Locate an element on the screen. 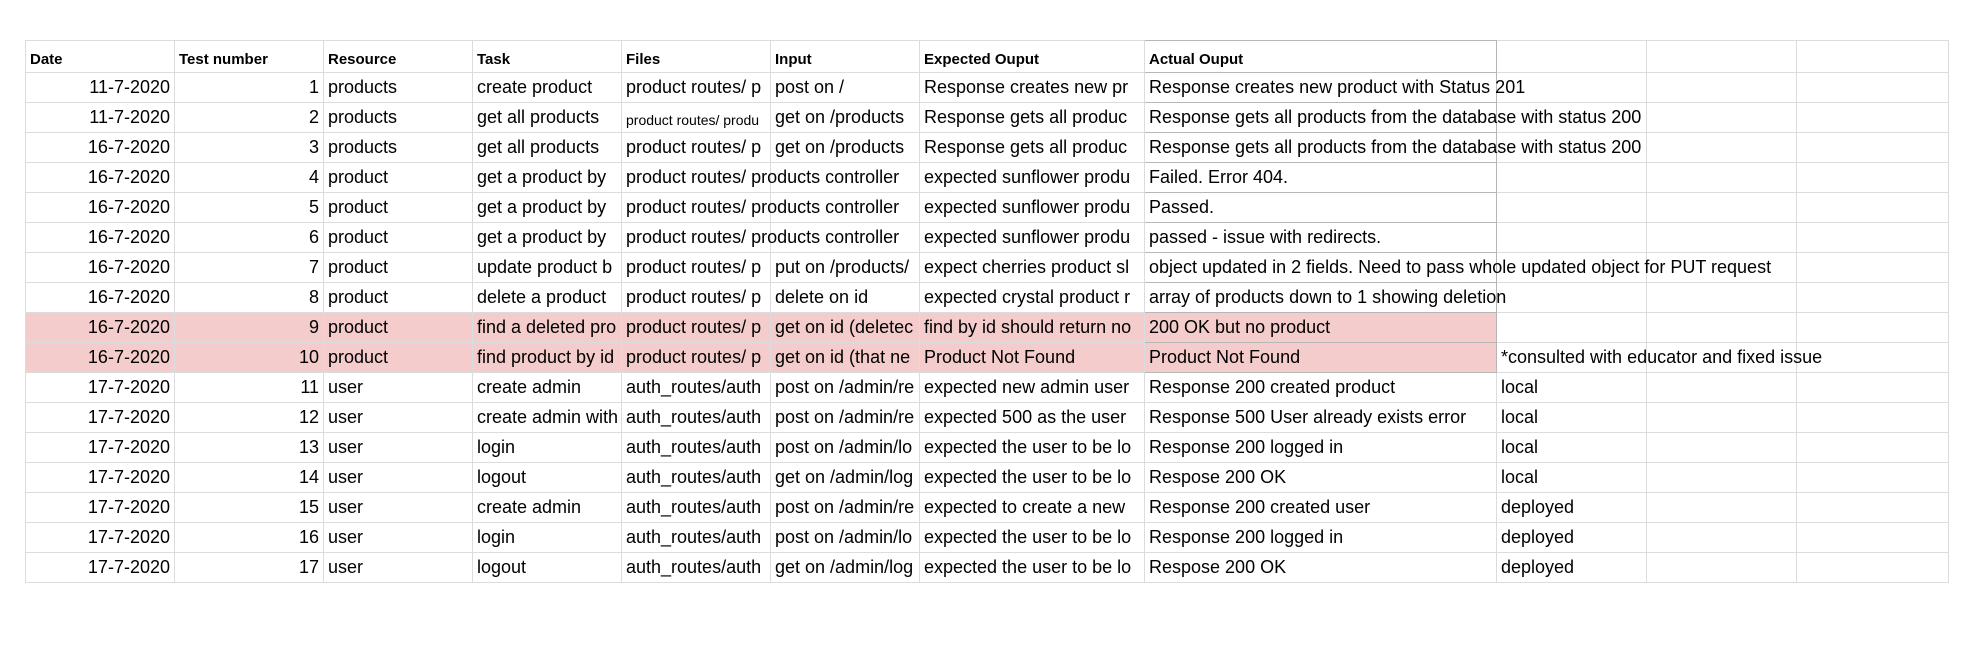  cell-date: 11-7-2020 is located at coordinates (100, 87).